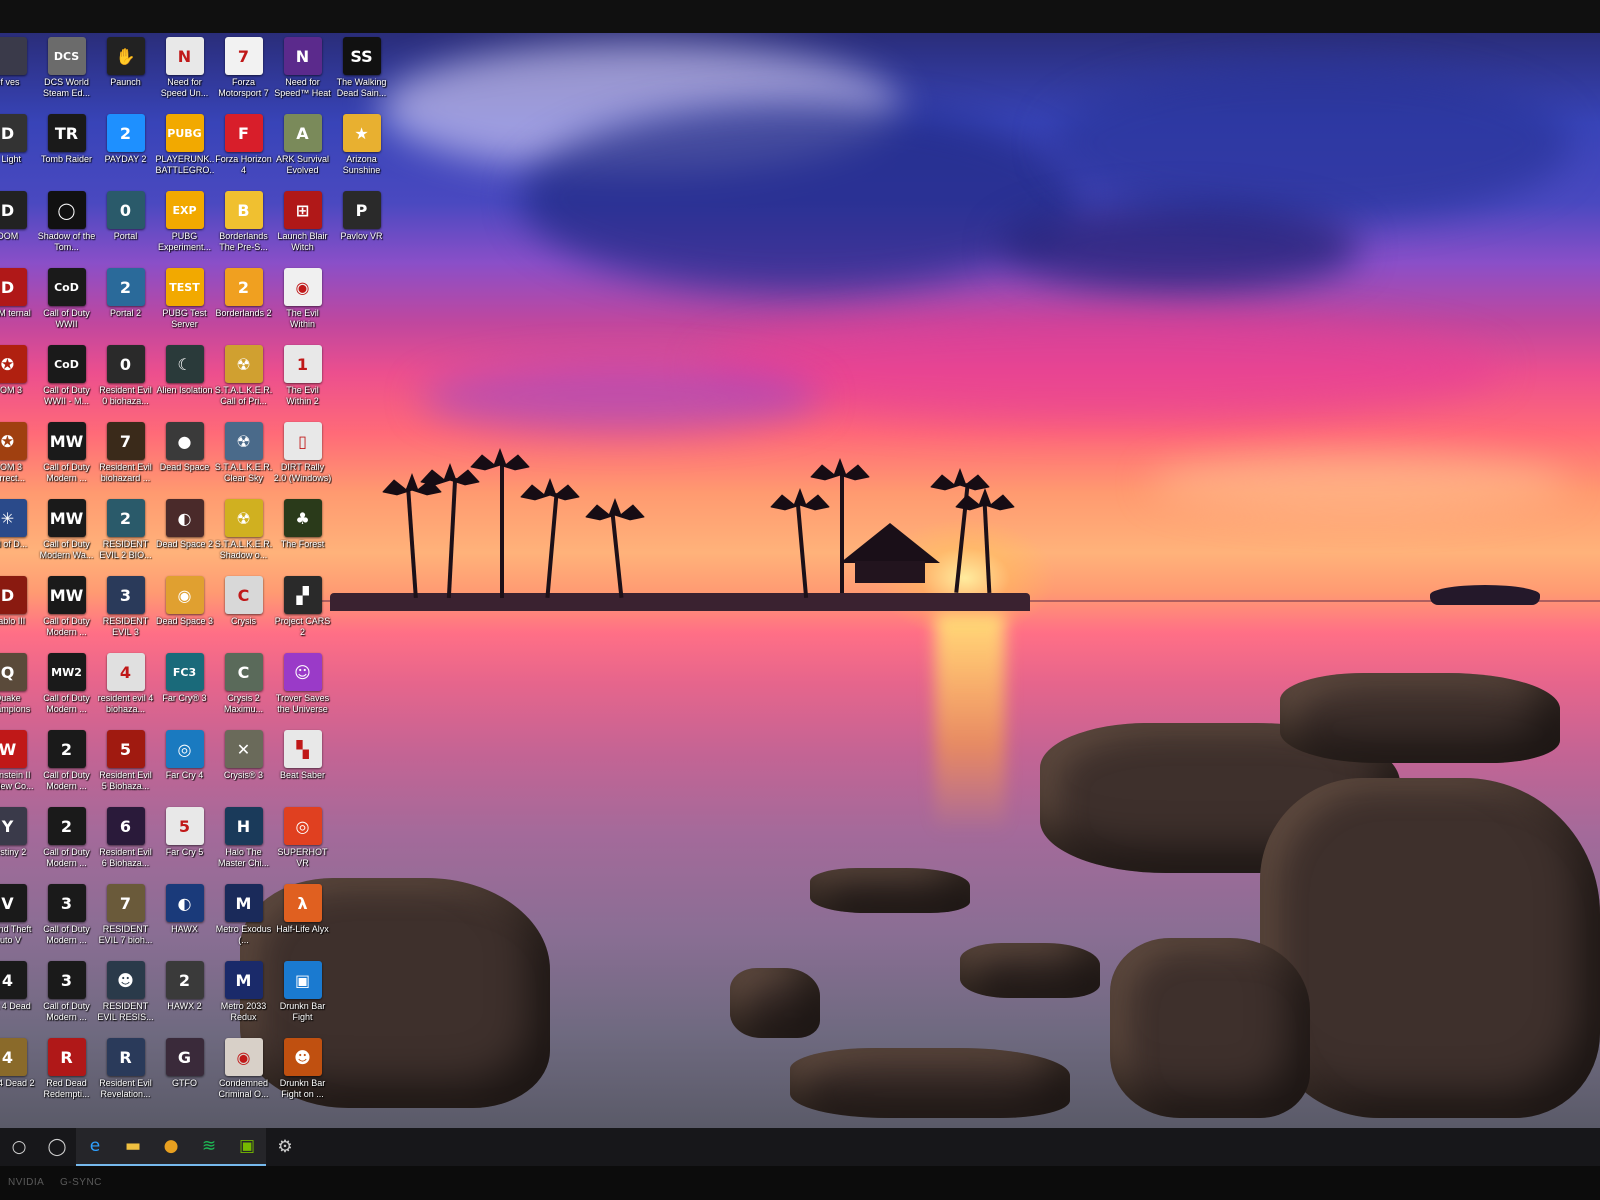 The image size is (1600, 1200). Describe the element at coordinates (184, 610) in the screenshot. I see `desktop-icon: ◉ Dead Space 3` at that location.